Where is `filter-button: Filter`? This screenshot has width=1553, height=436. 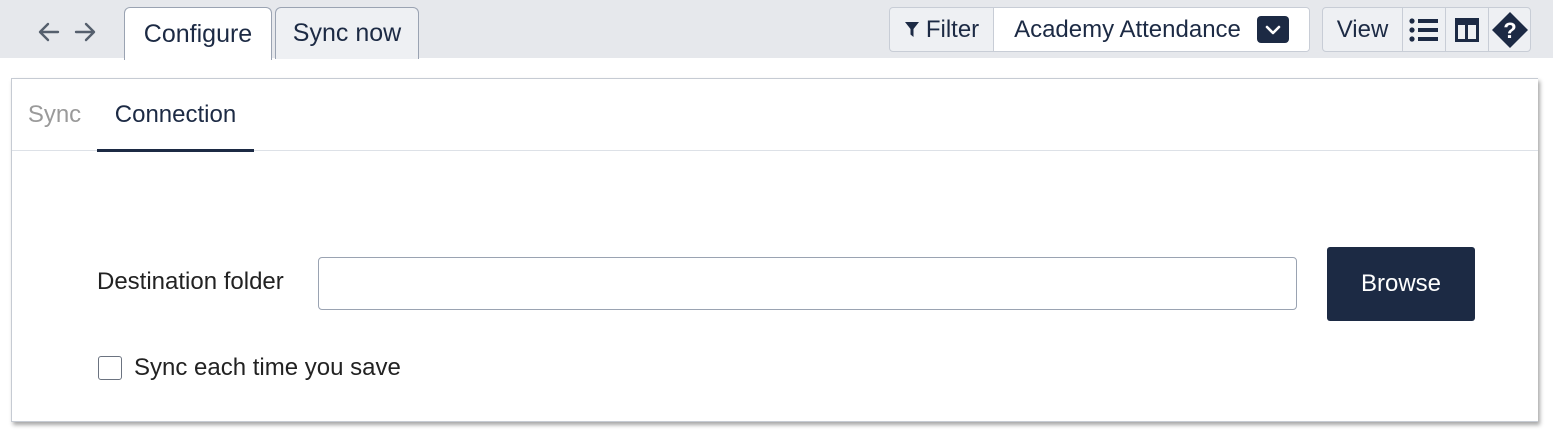
filter-button: Filter is located at coordinates (942, 29).